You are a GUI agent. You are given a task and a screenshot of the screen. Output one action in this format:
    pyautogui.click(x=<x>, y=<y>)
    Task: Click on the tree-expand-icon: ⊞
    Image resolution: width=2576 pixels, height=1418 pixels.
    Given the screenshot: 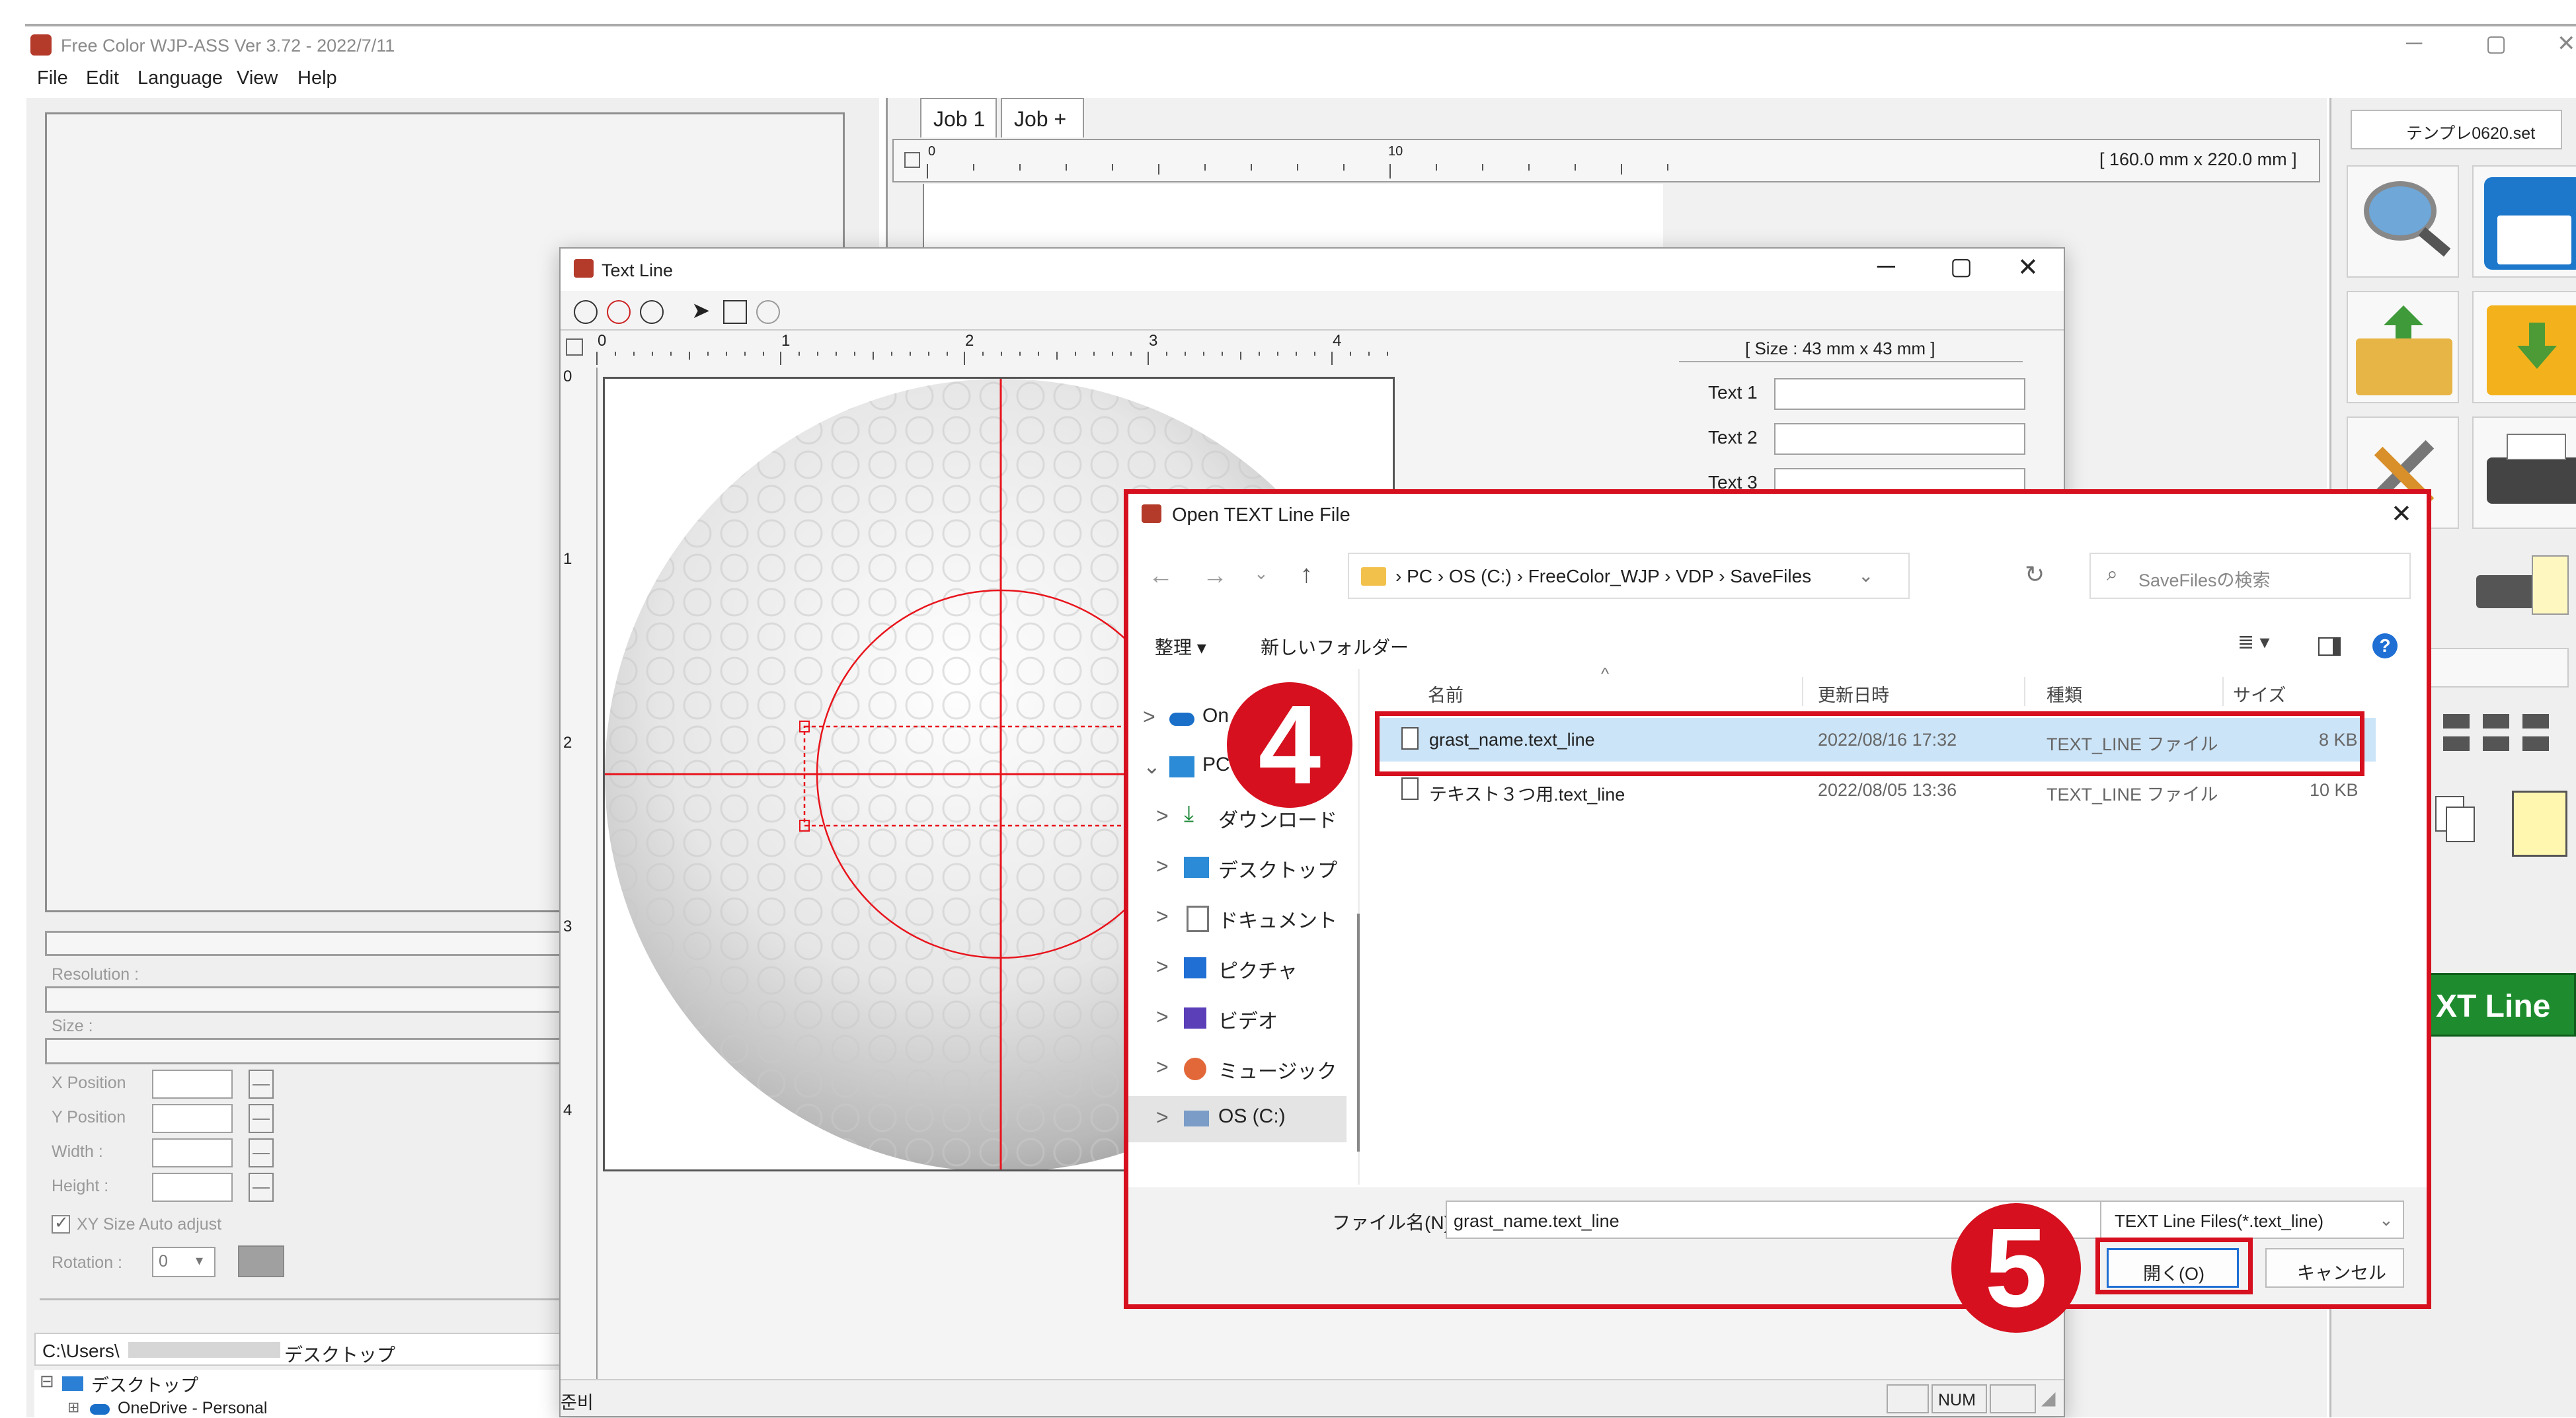 What is the action you would take?
    pyautogui.click(x=73, y=1407)
    